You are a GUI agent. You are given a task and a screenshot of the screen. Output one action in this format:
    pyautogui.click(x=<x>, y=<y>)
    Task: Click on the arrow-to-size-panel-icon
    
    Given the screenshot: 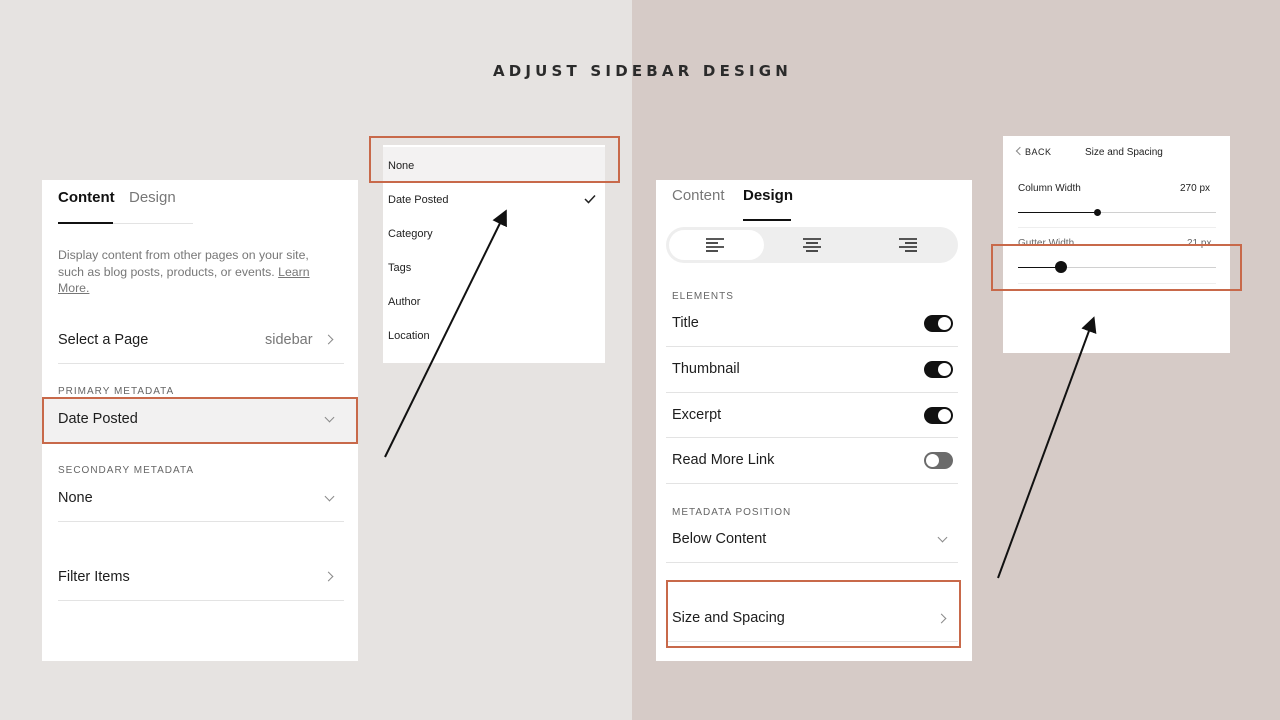 What is the action you would take?
    pyautogui.click(x=1047, y=447)
    